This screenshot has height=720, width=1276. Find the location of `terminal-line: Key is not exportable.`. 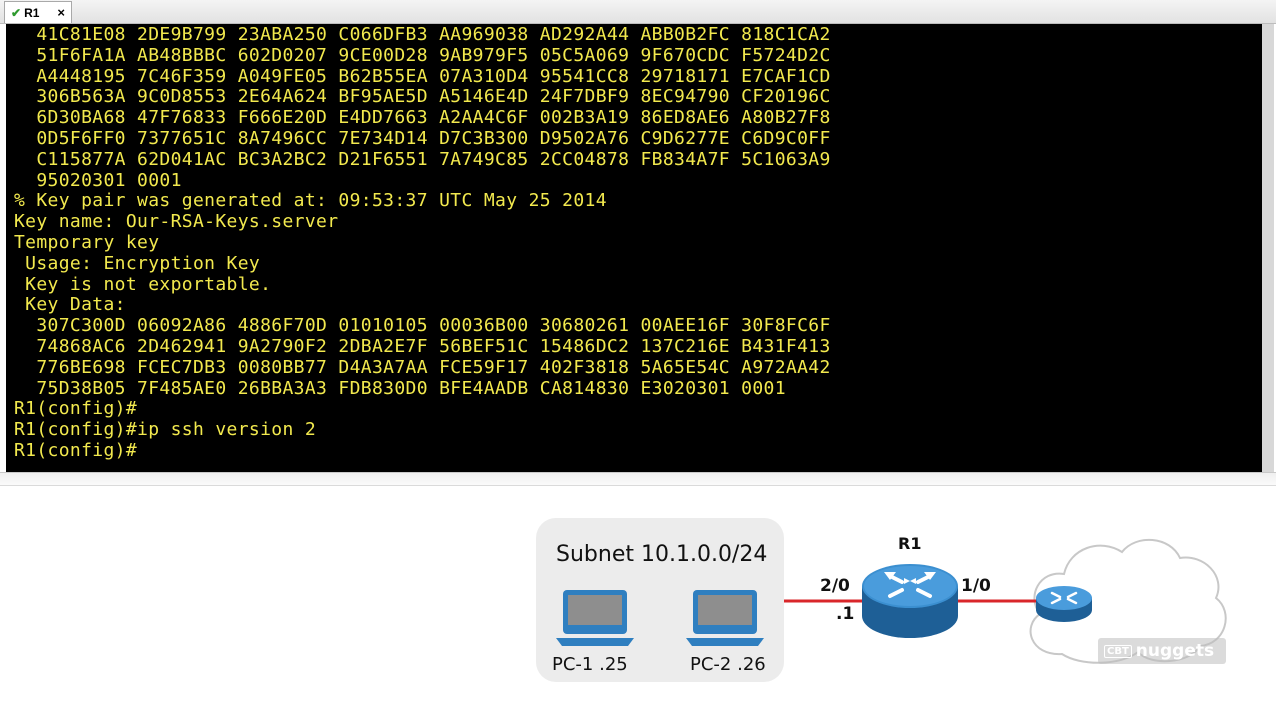

terminal-line: Key is not exportable. is located at coordinates (143, 284).